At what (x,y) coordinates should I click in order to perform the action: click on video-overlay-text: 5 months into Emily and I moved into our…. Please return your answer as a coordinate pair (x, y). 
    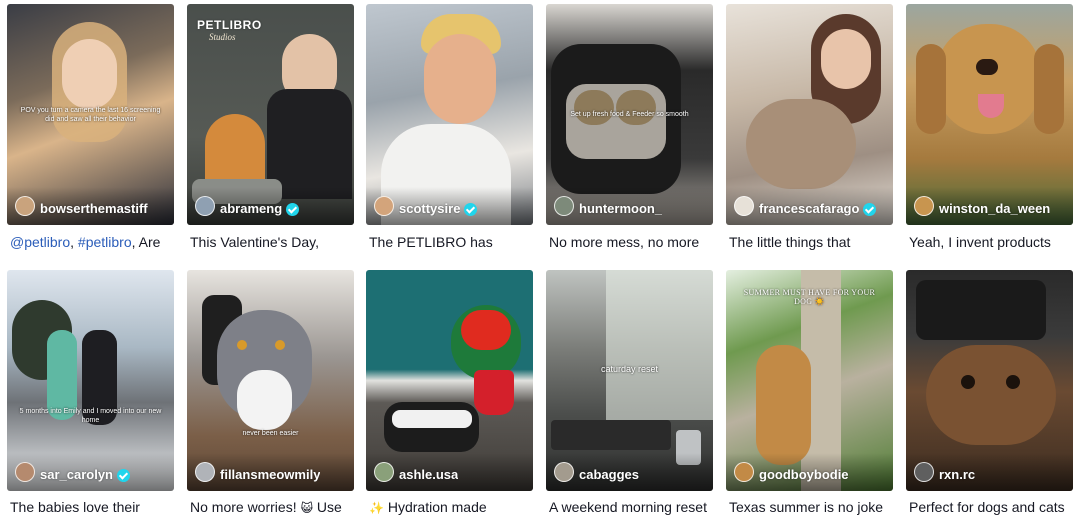
    Looking at the image, I should click on (90, 416).